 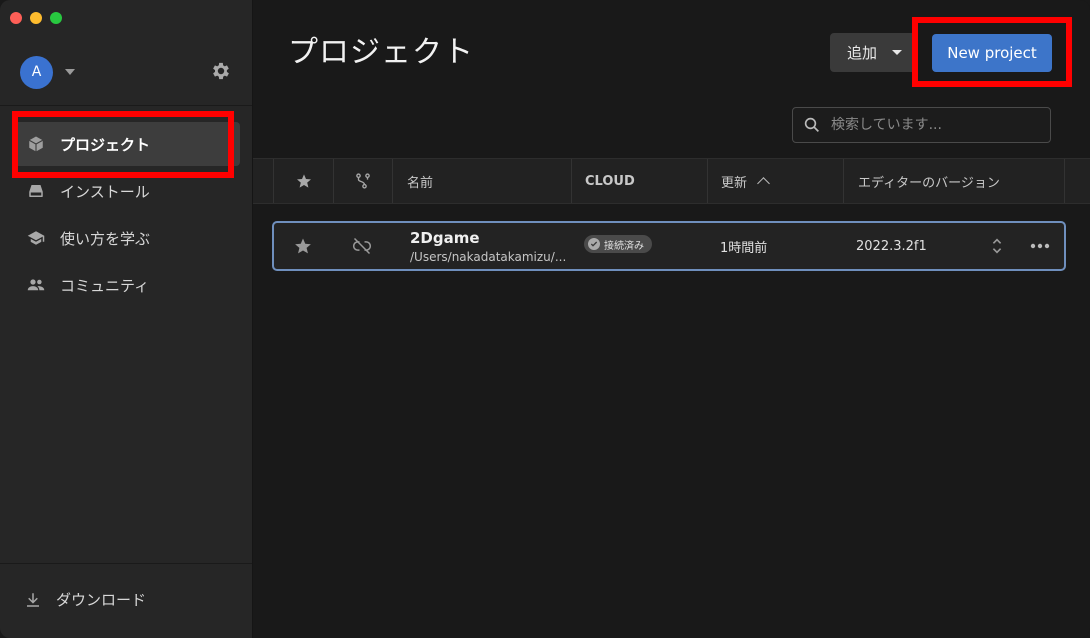 What do you see at coordinates (862, 53) in the screenshot?
I see `add-label: 追加` at bounding box center [862, 53].